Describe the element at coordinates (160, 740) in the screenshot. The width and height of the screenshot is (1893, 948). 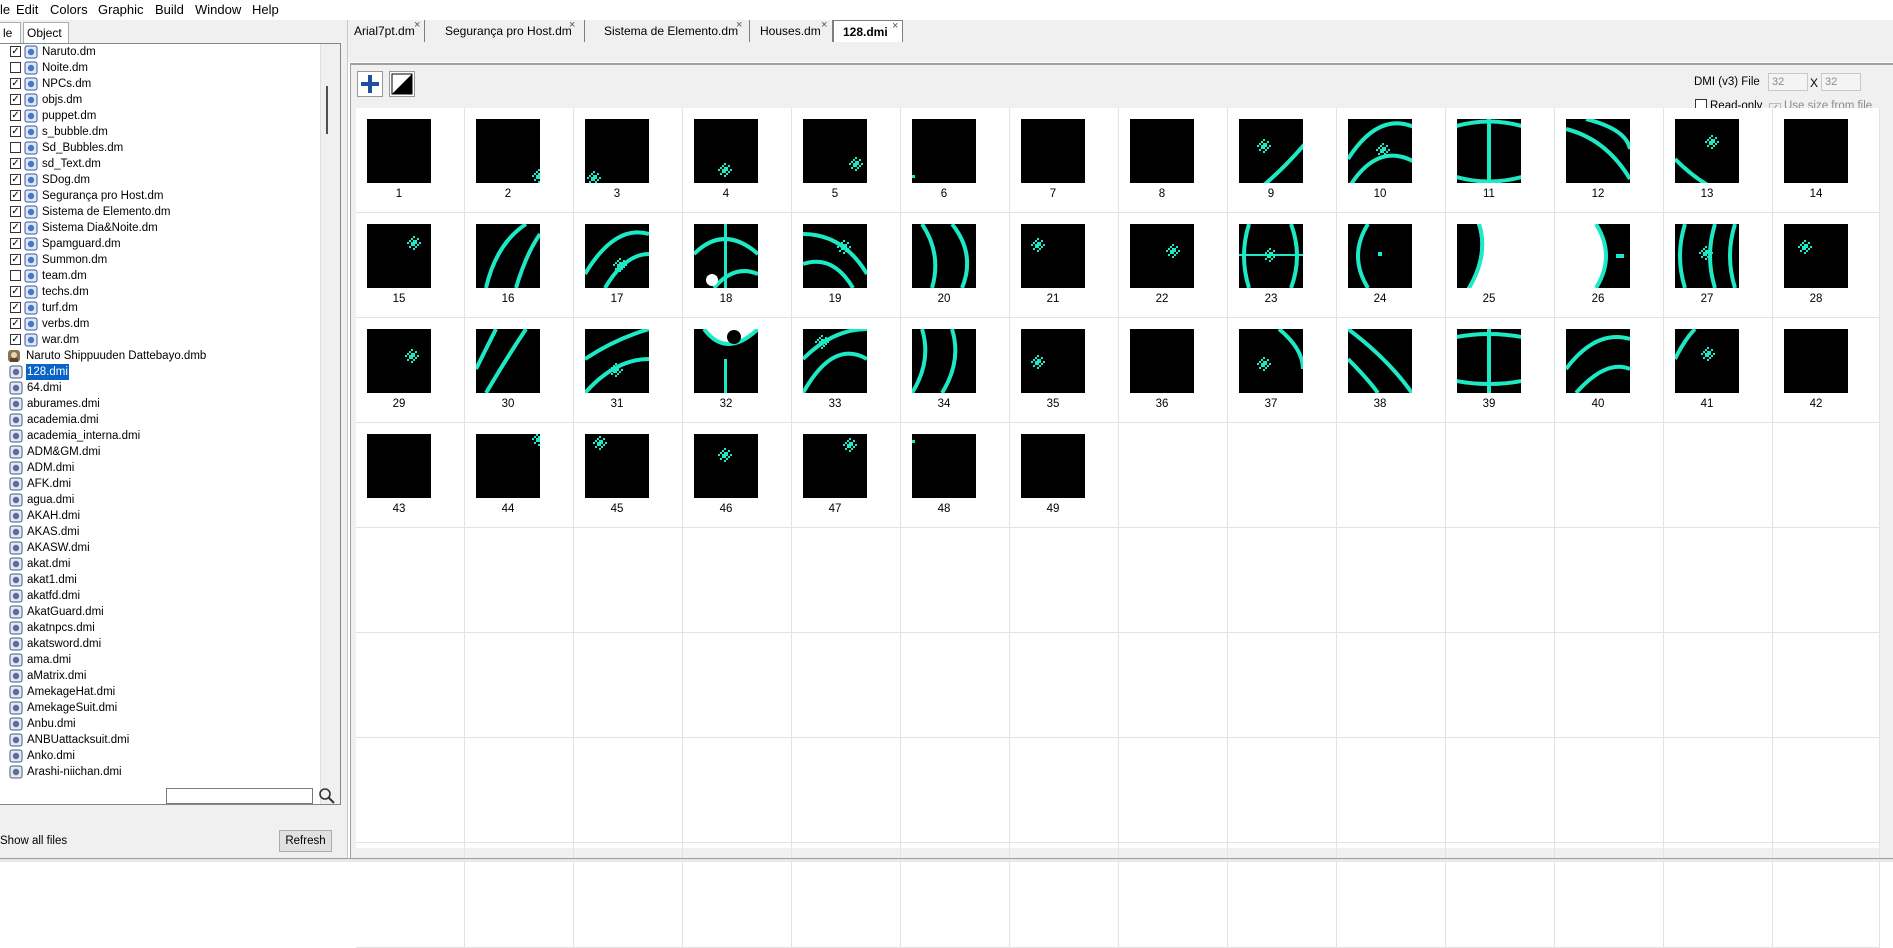
I see `tree-item: ANBUattacksuit.dmi` at that location.